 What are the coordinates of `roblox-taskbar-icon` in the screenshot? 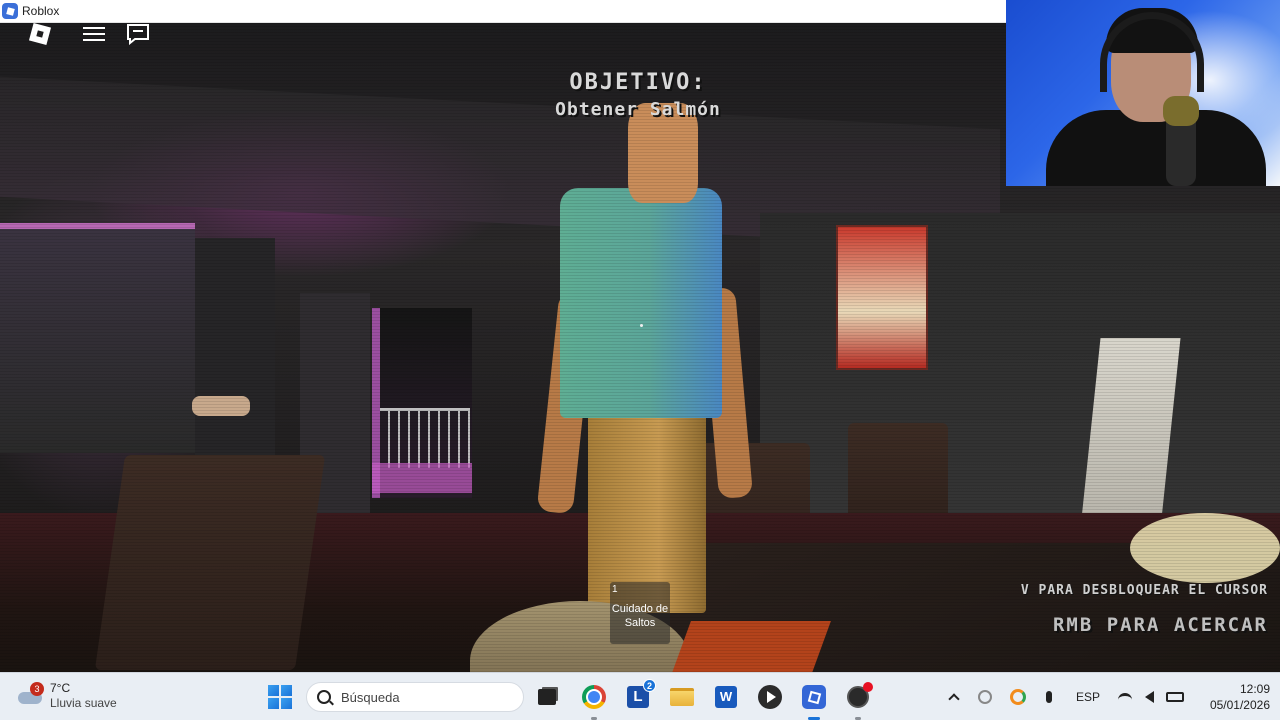 It's located at (814, 700).